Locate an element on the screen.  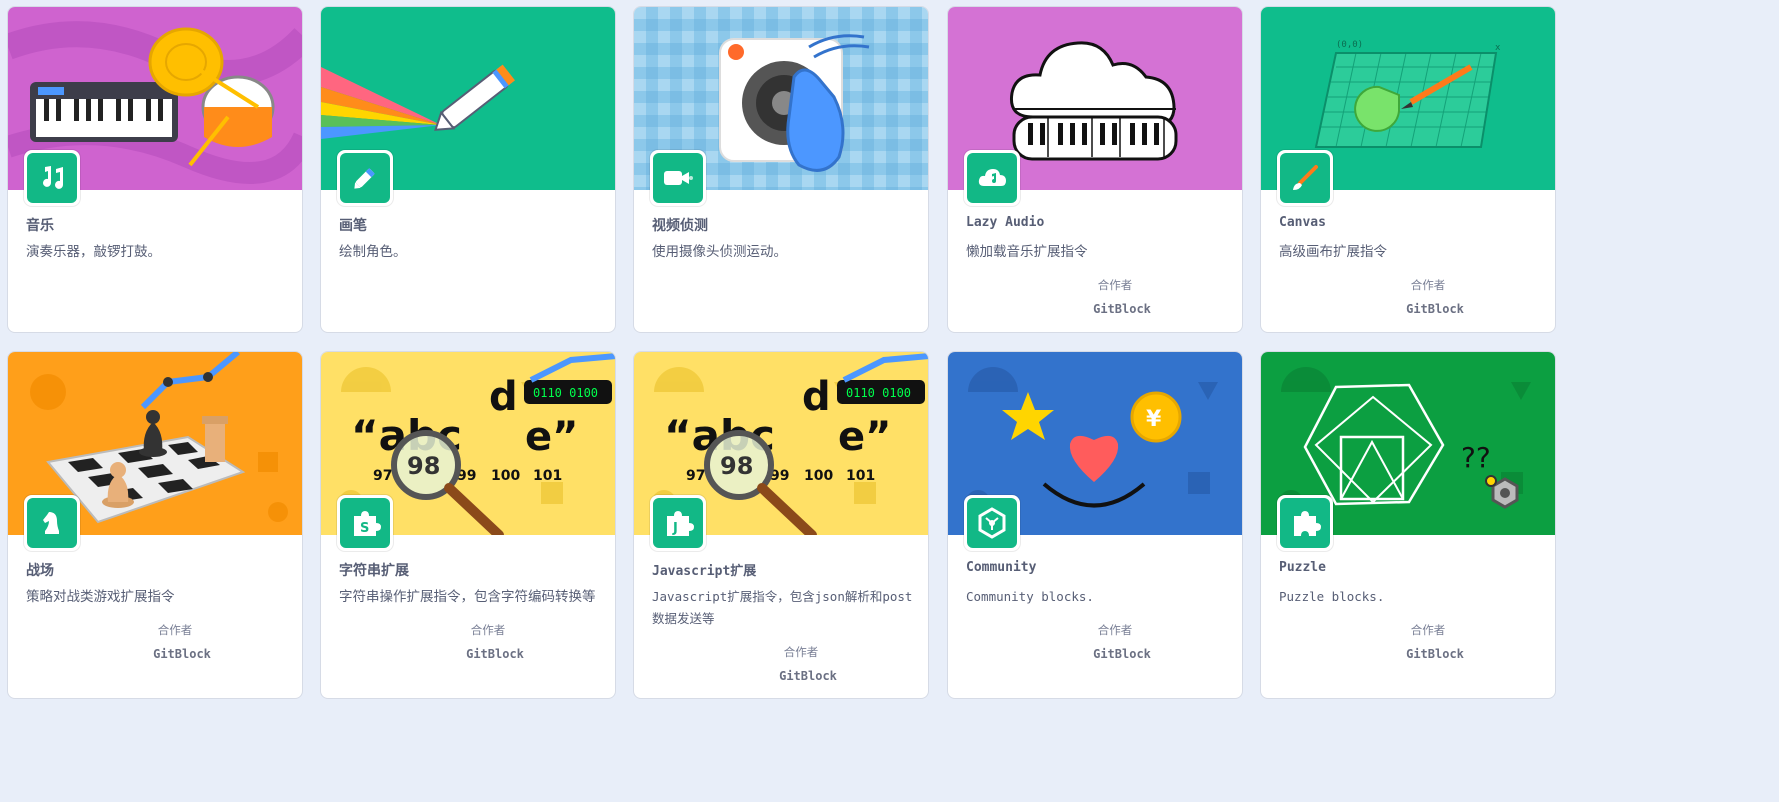
card-title: 字符串扩展 is located at coordinates (374, 571).